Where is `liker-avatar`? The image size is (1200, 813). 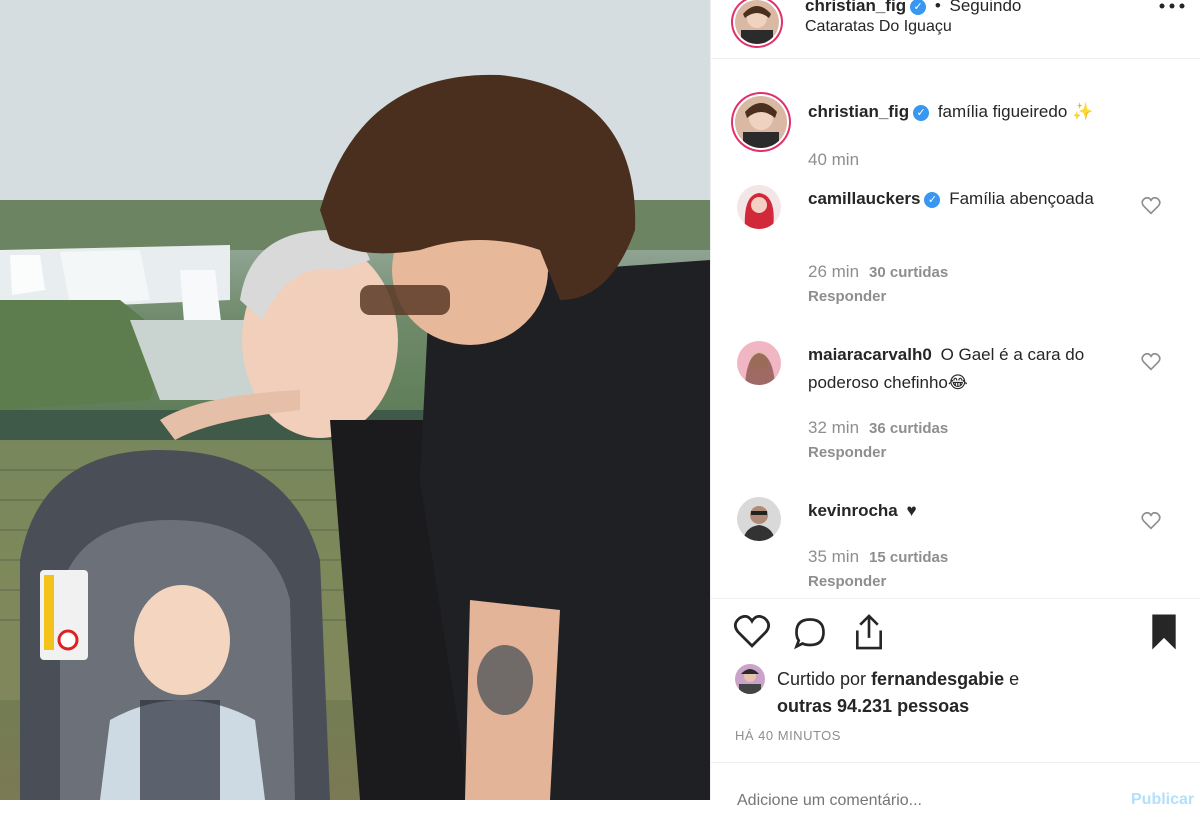
liker-avatar is located at coordinates (750, 679).